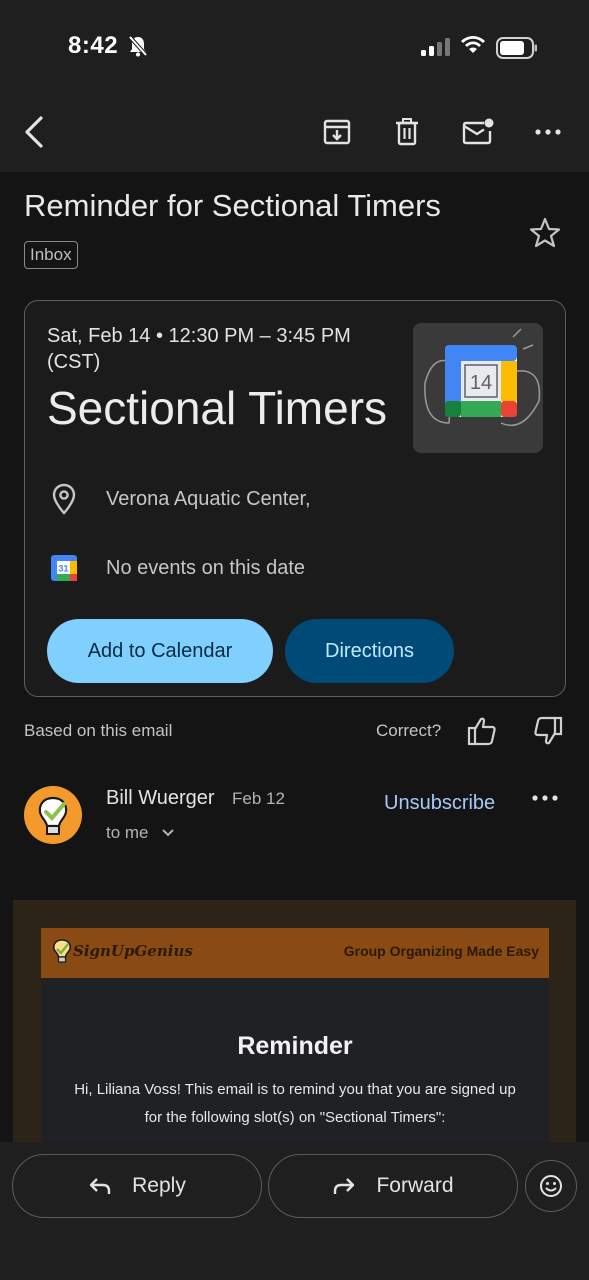  Describe the element at coordinates (160, 798) in the screenshot. I see `sender-name: Bill Wuerger` at that location.